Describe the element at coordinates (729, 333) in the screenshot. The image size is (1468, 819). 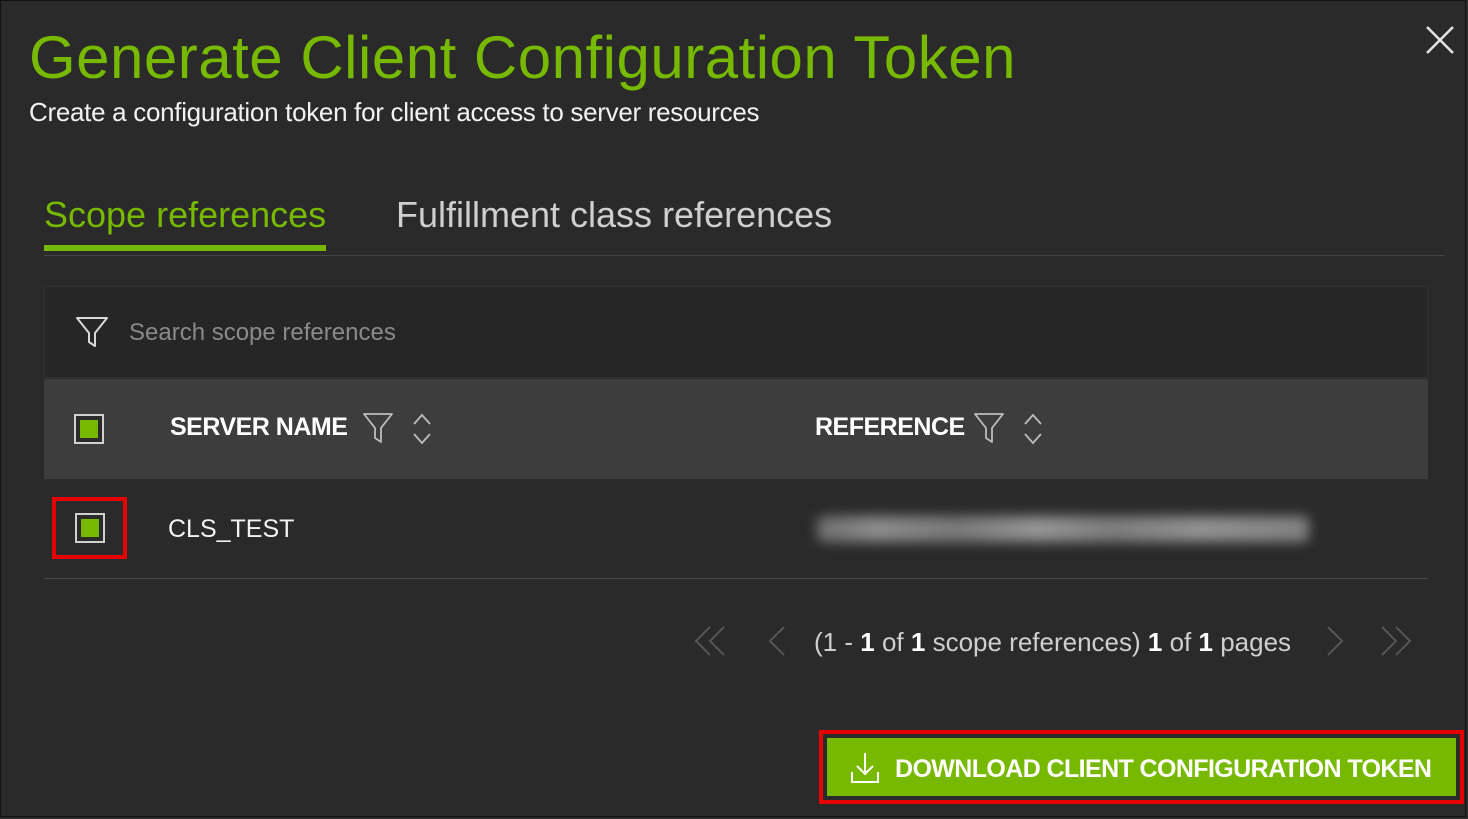
I see `search-input` at that location.